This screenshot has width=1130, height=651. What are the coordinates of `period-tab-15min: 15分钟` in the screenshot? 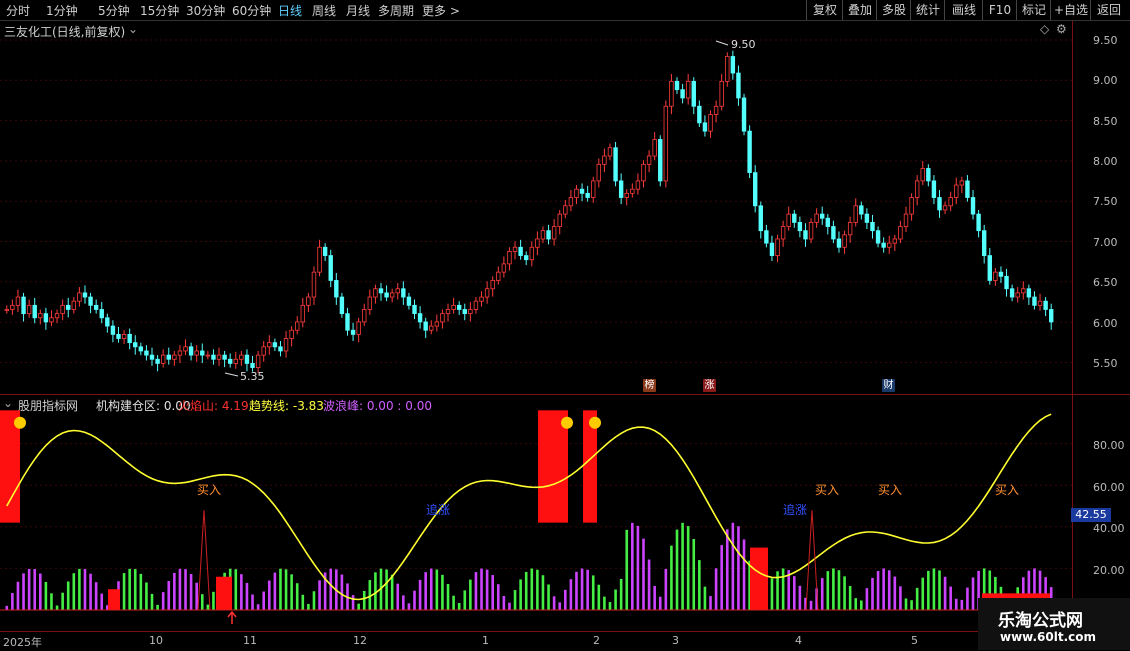 It's located at (159, 10).